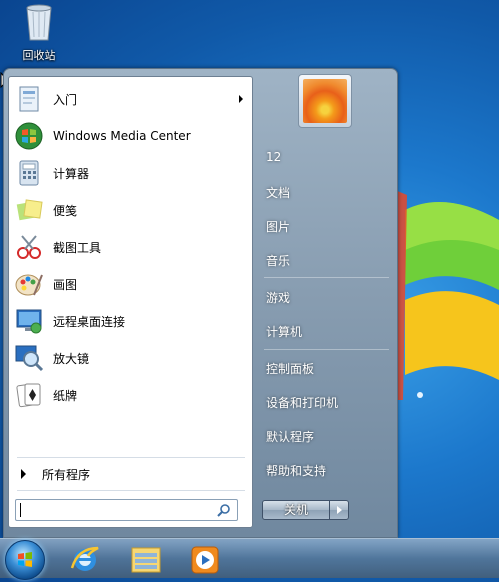 The image size is (499, 582). I want to click on program-solitaire: 纸牌, so click(130, 395).